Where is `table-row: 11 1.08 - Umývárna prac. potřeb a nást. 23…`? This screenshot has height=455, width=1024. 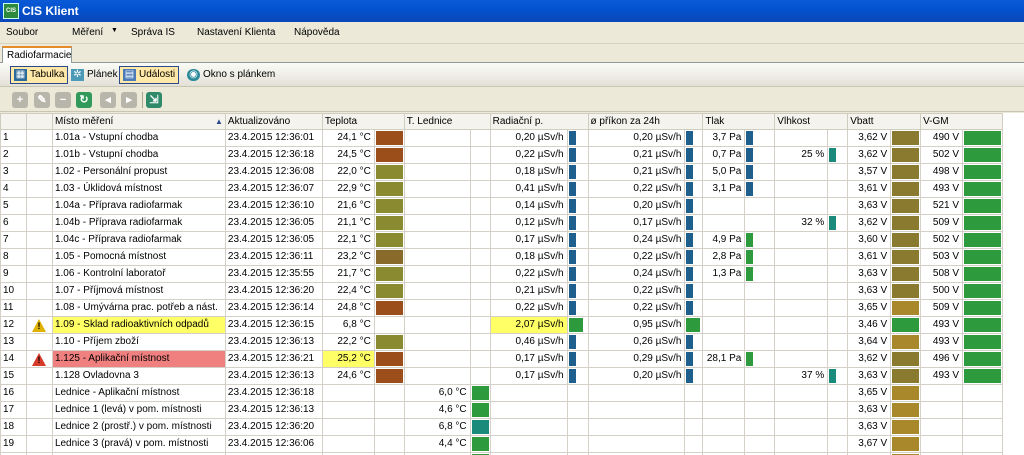
table-row: 11 1.08 - Umývárna prac. potřeb a nást. 23… is located at coordinates (512, 308).